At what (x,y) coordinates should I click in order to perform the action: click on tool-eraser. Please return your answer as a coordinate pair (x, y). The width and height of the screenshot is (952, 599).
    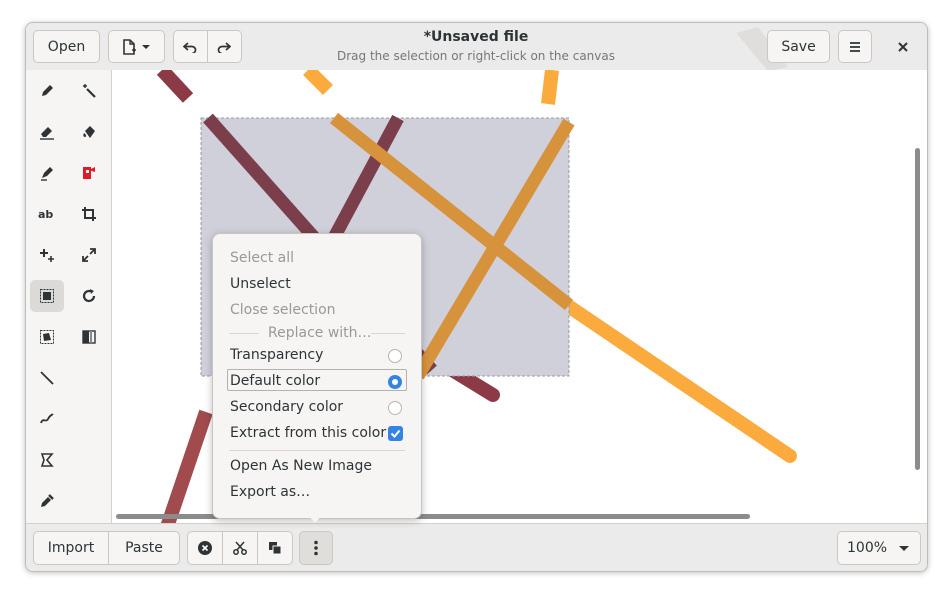
    Looking at the image, I should click on (47, 132).